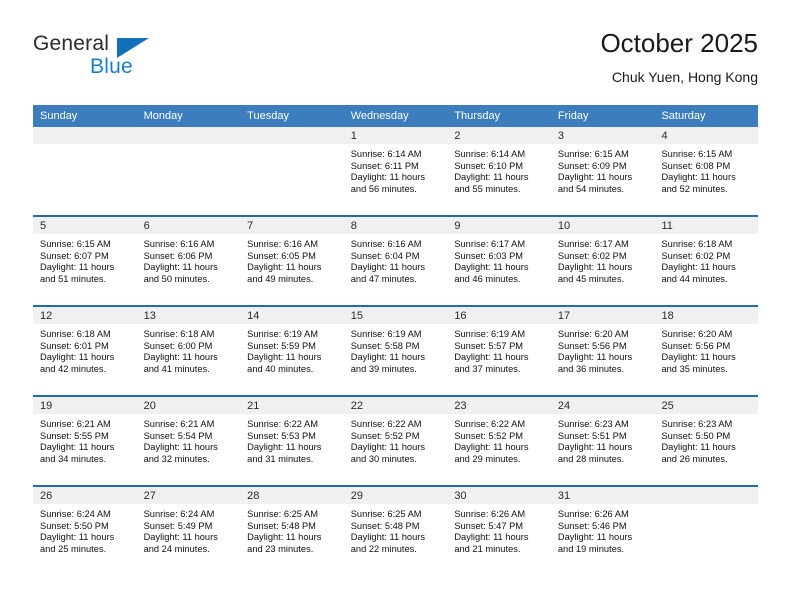  I want to click on day-number: 14, so click(292, 315).